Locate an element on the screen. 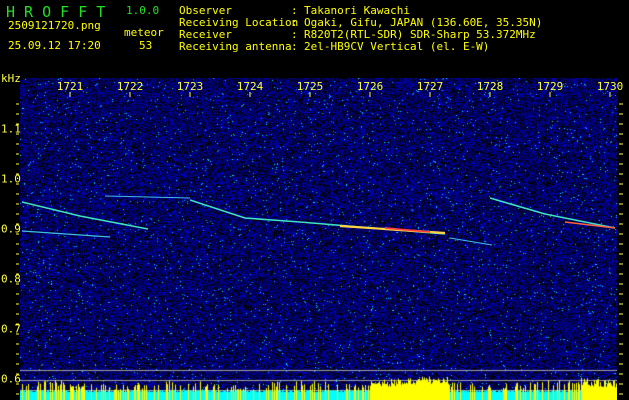 This screenshot has width=629, height=400. y-tick-label: 0.9 is located at coordinates (11, 229).